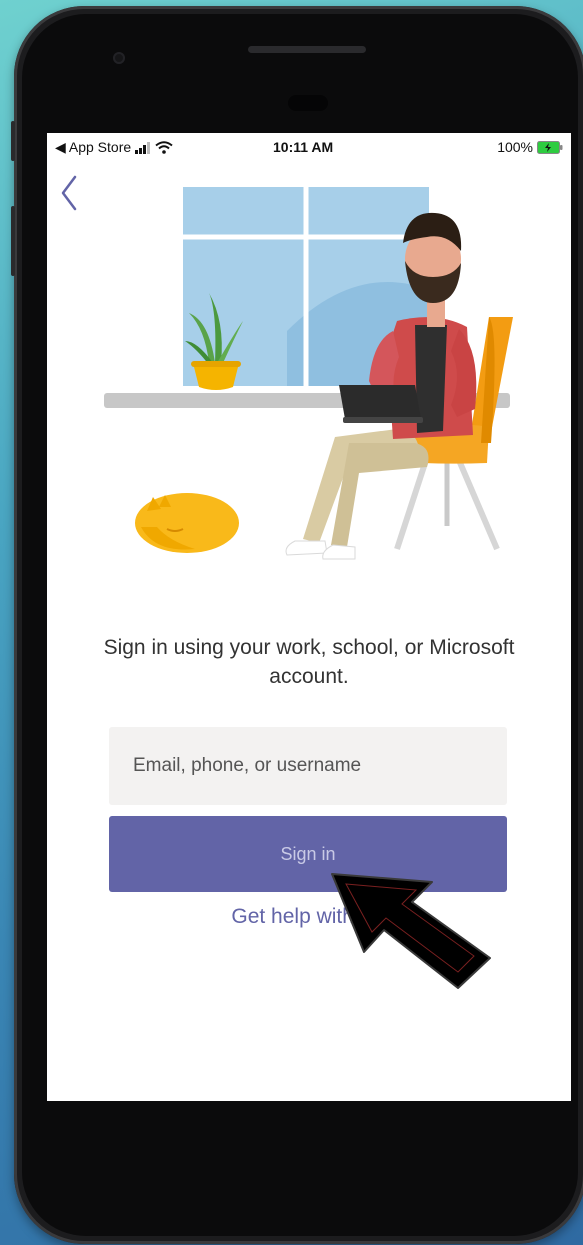 The height and width of the screenshot is (1245, 583). What do you see at coordinates (93, 147) in the screenshot?
I see `back-to-app-link: ◀ App Store` at bounding box center [93, 147].